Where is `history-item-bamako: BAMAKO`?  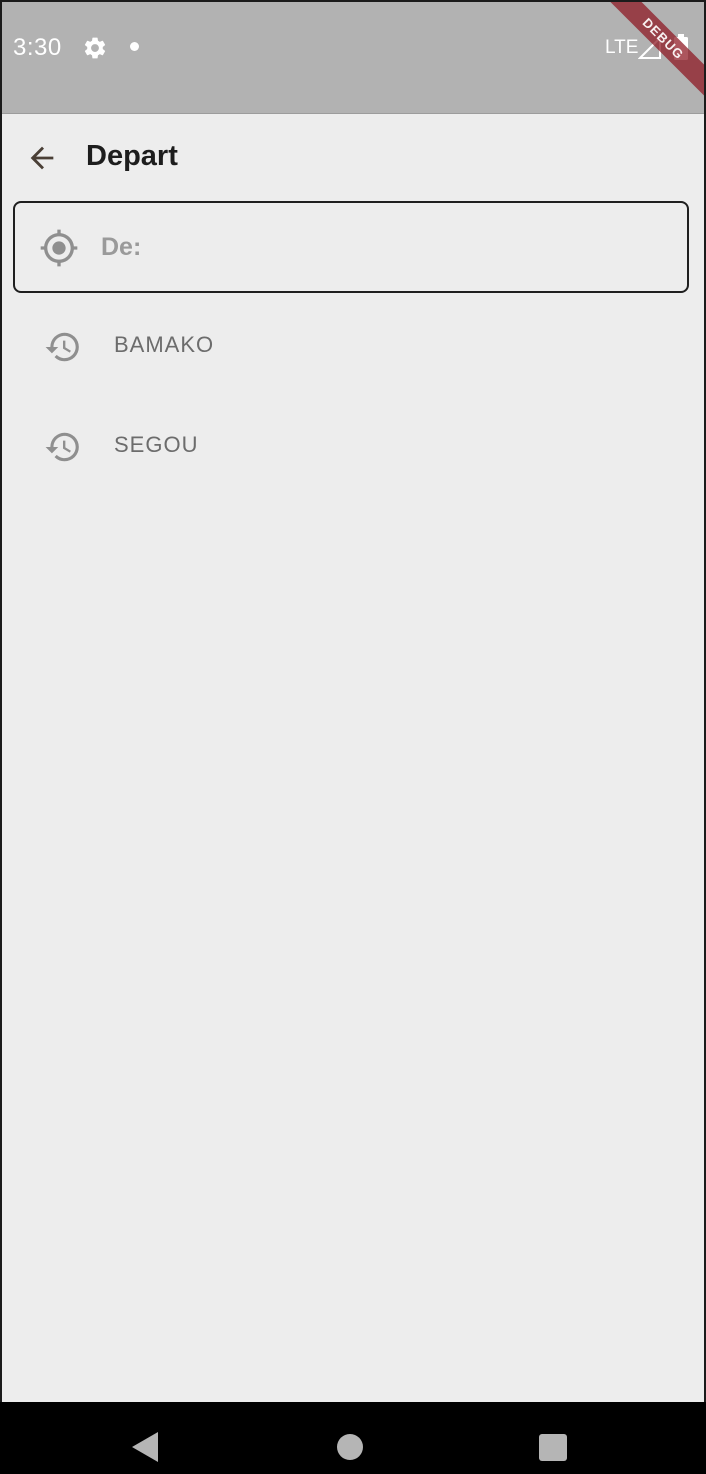
history-item-bamako: BAMAKO is located at coordinates (353, 344).